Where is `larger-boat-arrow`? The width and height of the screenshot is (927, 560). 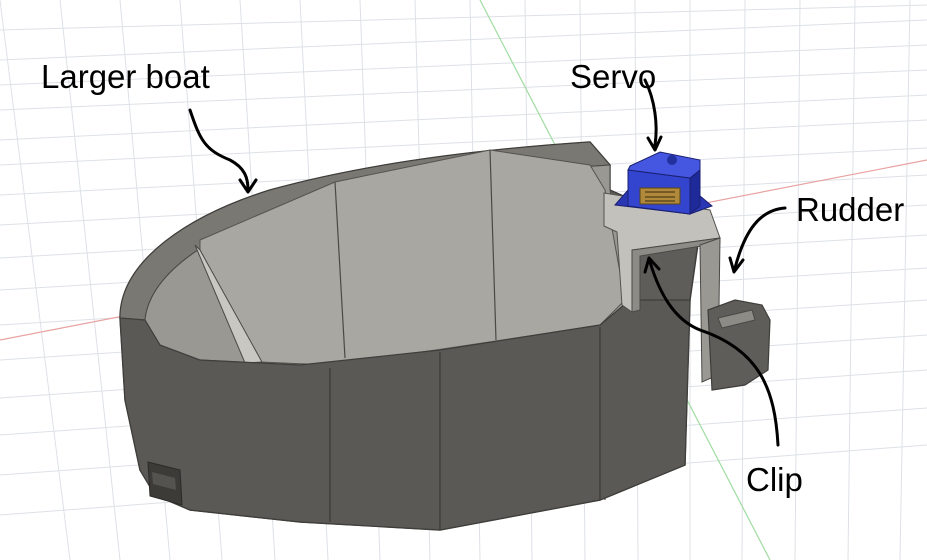
larger-boat-arrow is located at coordinates (219, 150).